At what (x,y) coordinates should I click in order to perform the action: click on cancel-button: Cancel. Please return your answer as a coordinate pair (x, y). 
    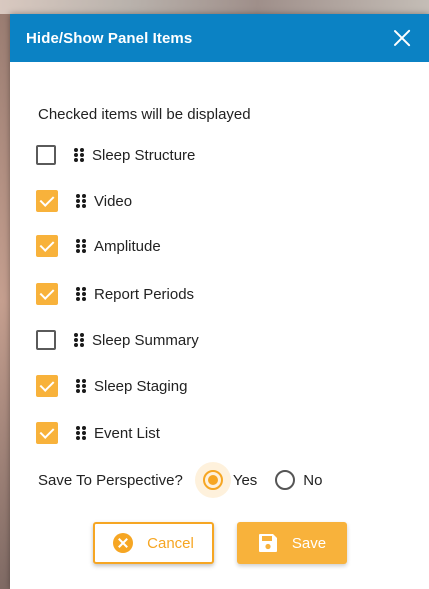
    Looking at the image, I should click on (153, 543).